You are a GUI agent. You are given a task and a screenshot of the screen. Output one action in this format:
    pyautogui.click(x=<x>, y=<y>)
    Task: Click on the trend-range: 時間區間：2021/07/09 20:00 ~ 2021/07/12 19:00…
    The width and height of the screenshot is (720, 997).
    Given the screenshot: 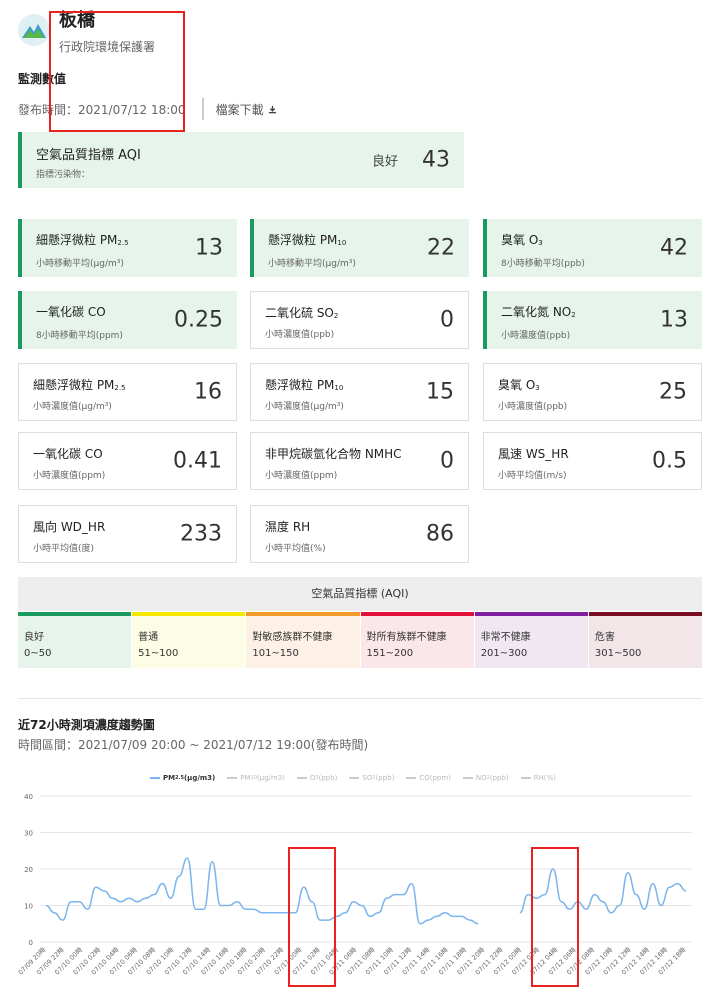 What is the action you would take?
    pyautogui.click(x=193, y=745)
    